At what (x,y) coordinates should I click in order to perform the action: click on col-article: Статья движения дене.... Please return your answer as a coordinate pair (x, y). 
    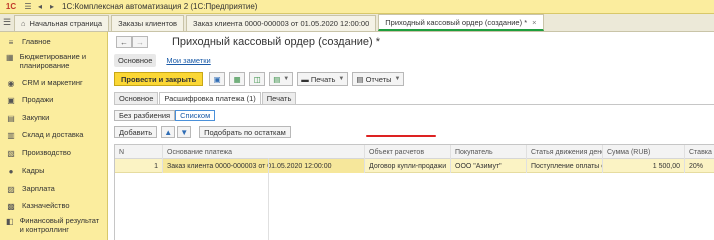
    Looking at the image, I should click on (565, 152).